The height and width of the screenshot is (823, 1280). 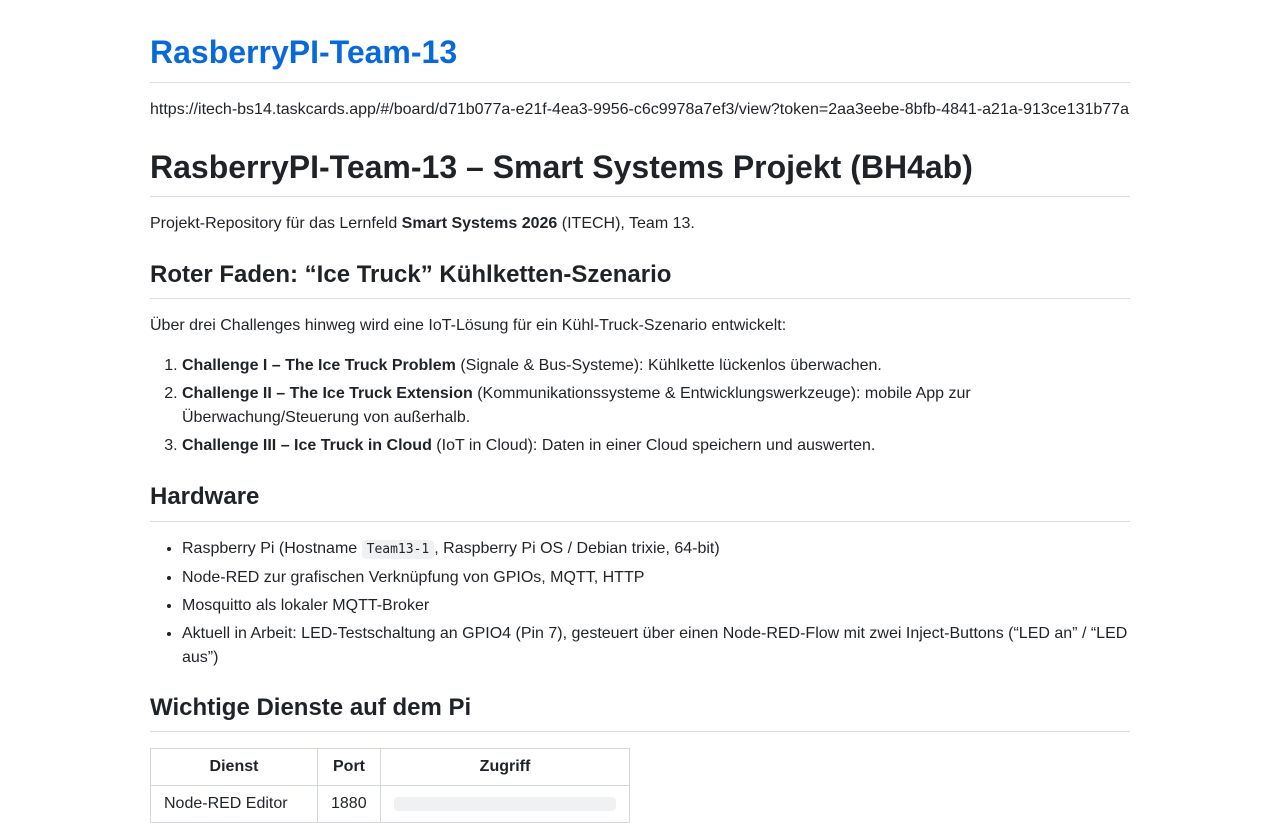 I want to click on services-heading: Wichtige Dienste auf dem Pi, so click(x=311, y=707).